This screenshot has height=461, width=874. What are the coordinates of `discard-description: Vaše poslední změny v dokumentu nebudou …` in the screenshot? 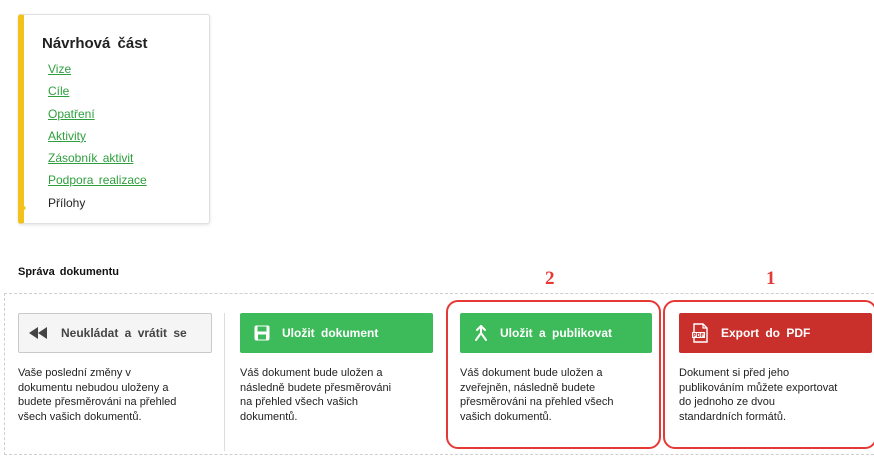 It's located at (97, 395).